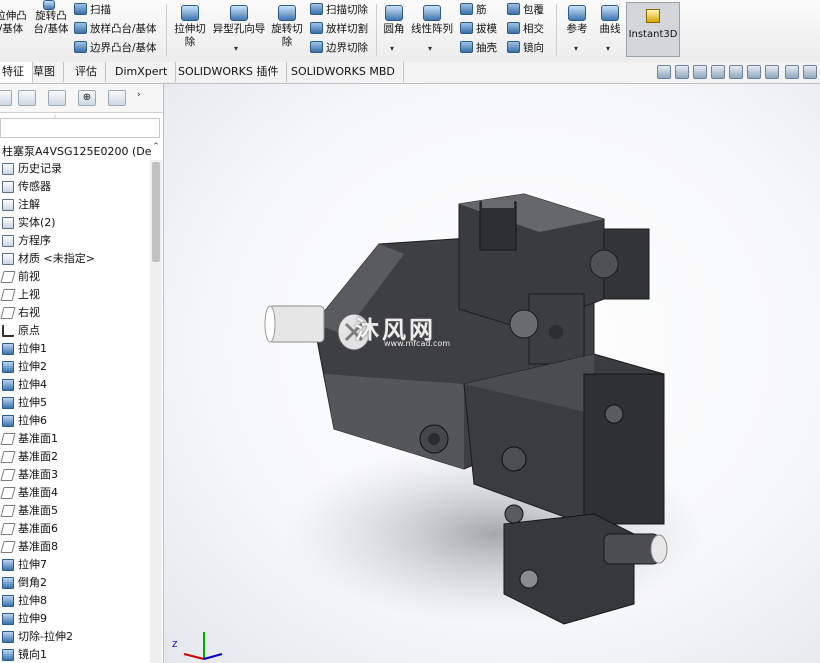 The width and height of the screenshot is (820, 663). I want to click on lofted-cut-button: 放样切割, so click(339, 29).